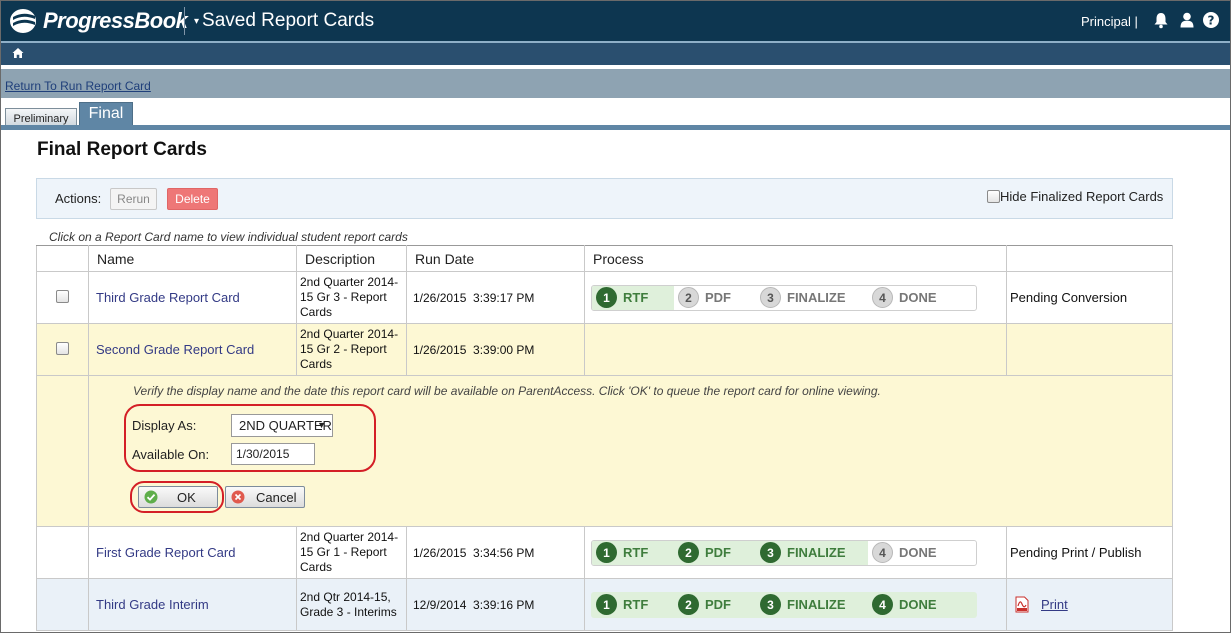  I want to click on actions-label: Actions:, so click(78, 198).